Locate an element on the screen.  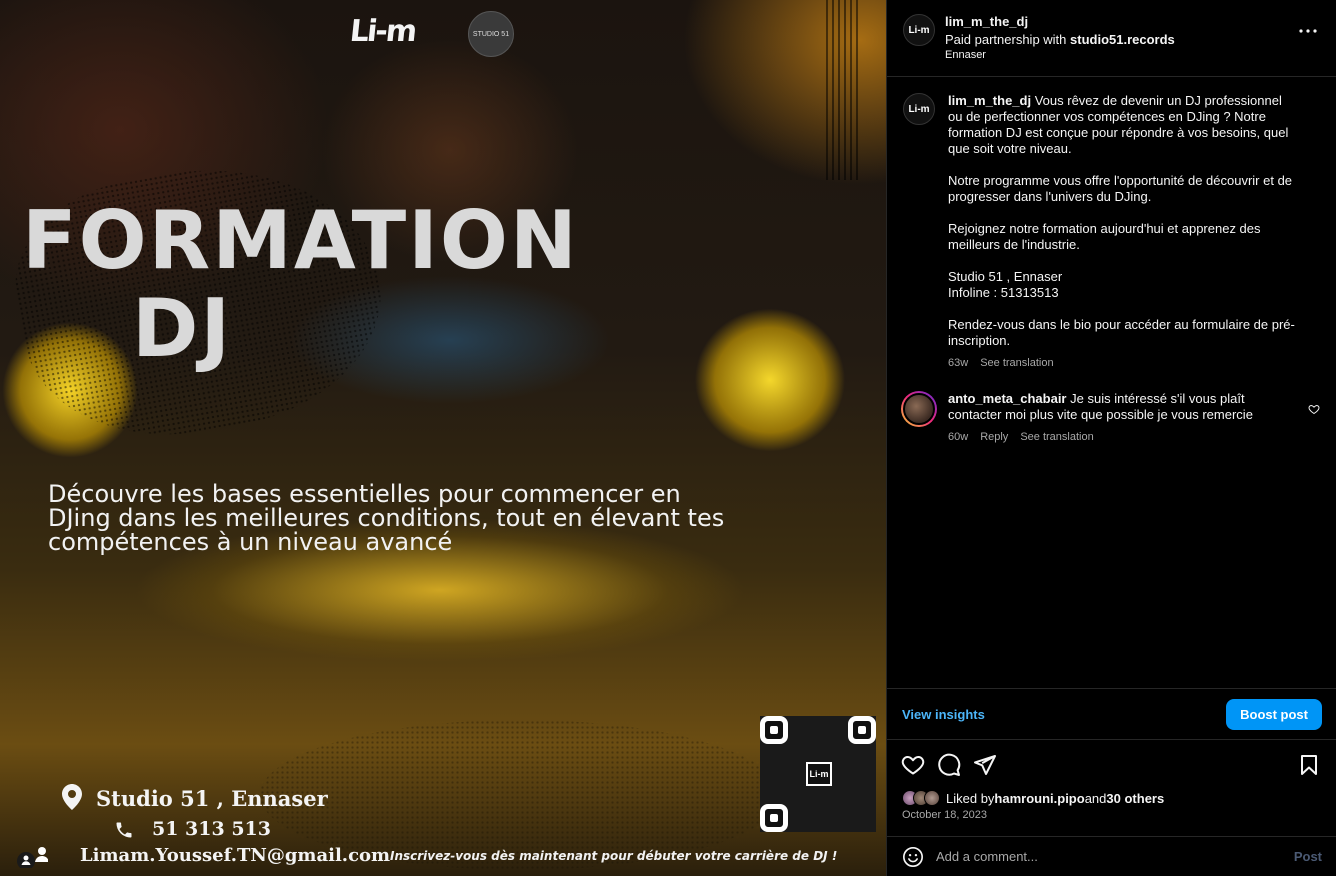
author-avatar-text: Li-m is located at coordinates (919, 30).